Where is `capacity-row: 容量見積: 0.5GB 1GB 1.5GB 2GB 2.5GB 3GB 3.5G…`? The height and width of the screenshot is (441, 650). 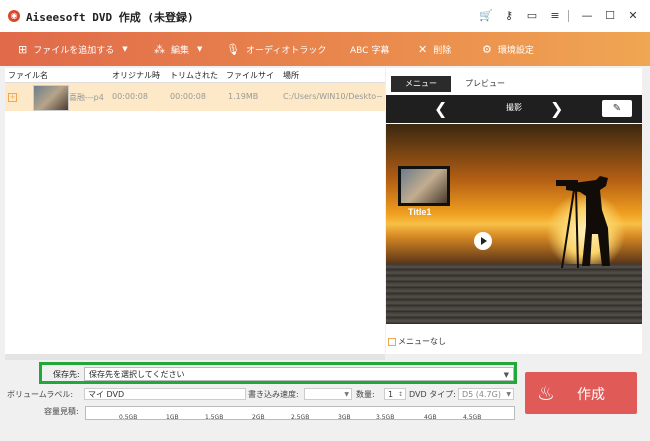
capacity-row: 容量見積: 0.5GB 1GB 1.5GB 2GB 2.5GB 3GB 3.5G… is located at coordinates (260, 412).